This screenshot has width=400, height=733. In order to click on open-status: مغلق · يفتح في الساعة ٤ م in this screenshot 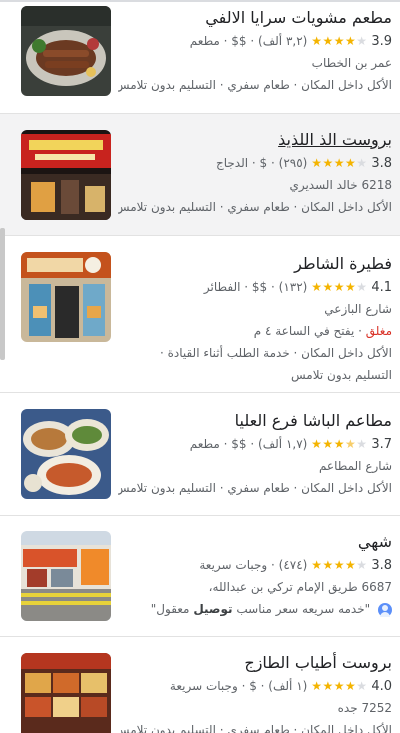, I will do `click(255, 331)`.